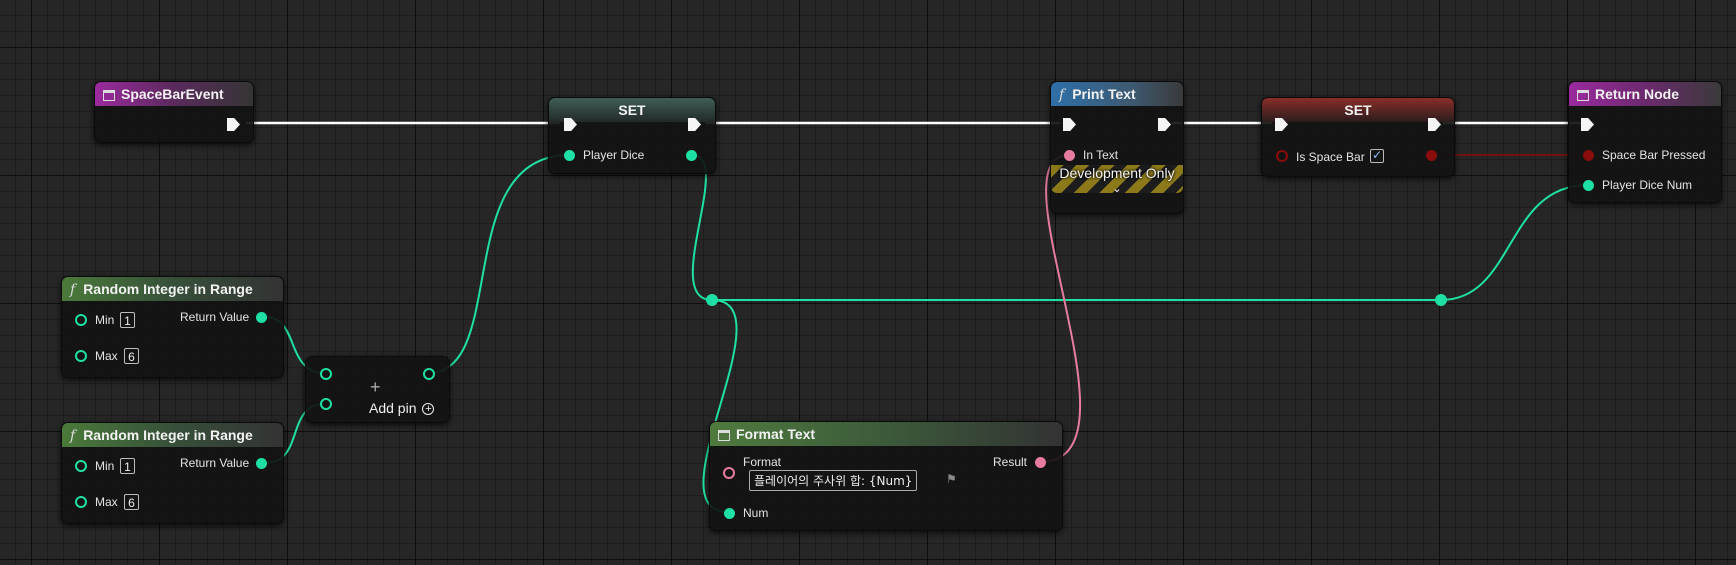  What do you see at coordinates (1040, 462) in the screenshot?
I see `result-pin` at bounding box center [1040, 462].